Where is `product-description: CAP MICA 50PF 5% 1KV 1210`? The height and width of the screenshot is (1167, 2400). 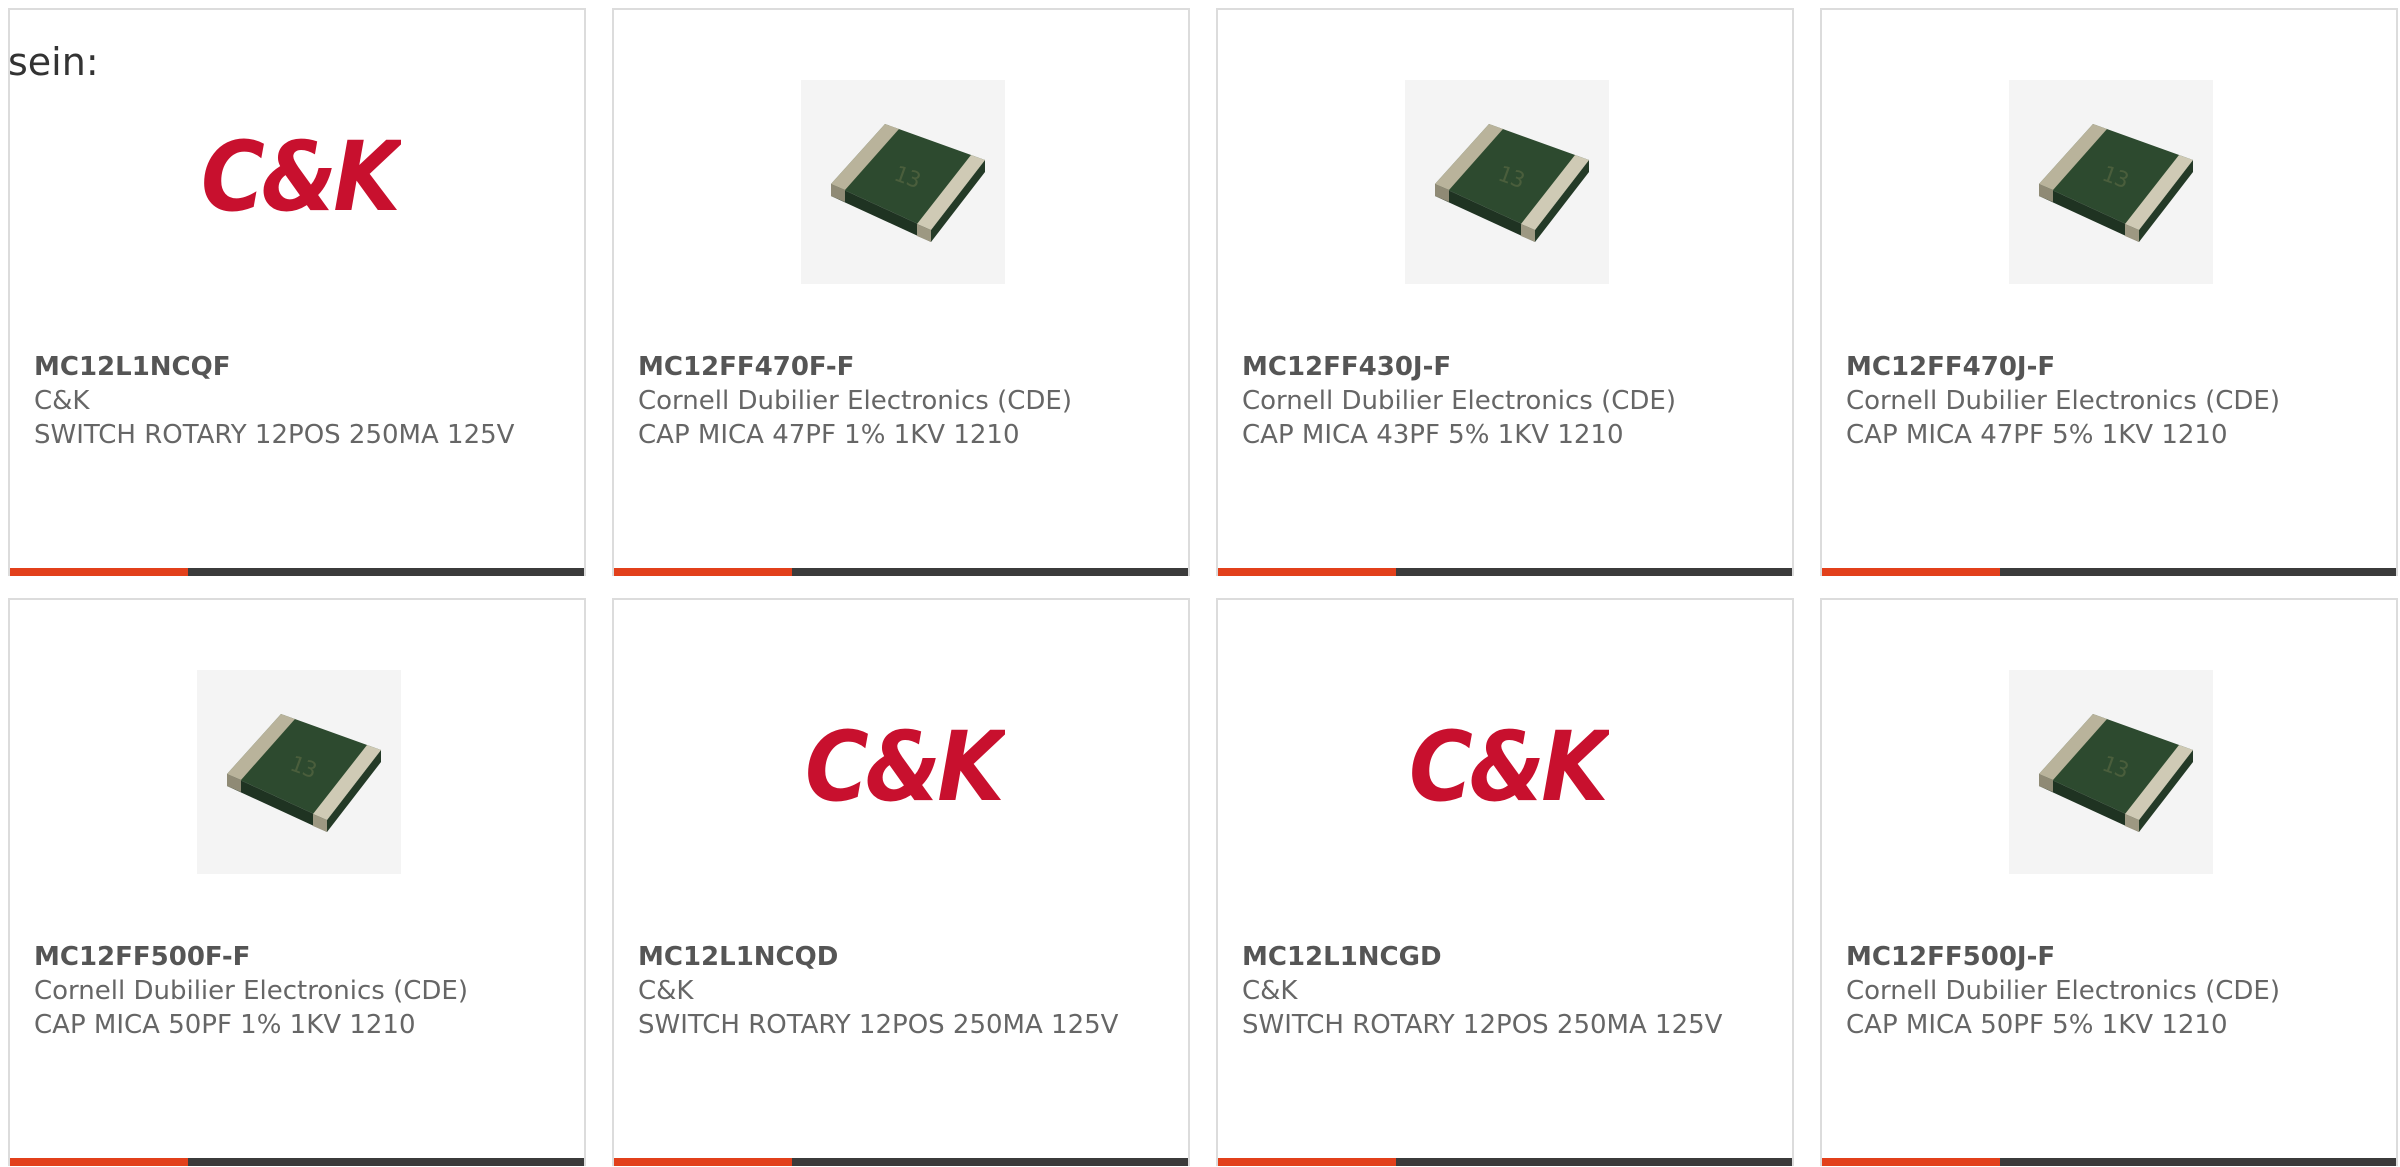
product-description: CAP MICA 50PF 5% 1KV 1210 is located at coordinates (2037, 1025).